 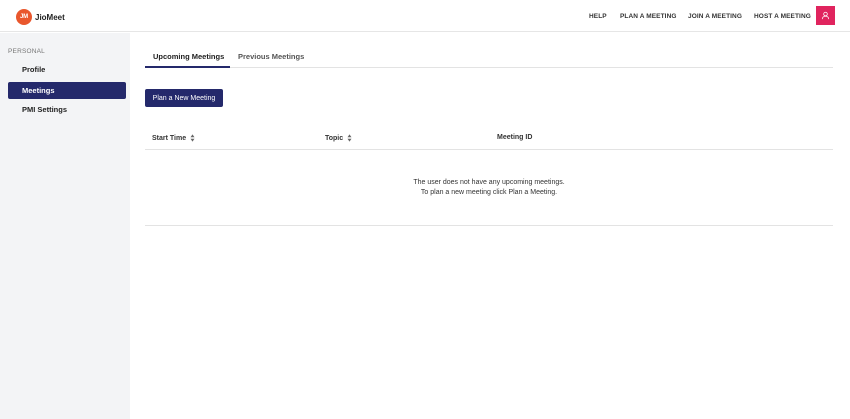 What do you see at coordinates (50, 17) in the screenshot?
I see `app-name: JioMeet` at bounding box center [50, 17].